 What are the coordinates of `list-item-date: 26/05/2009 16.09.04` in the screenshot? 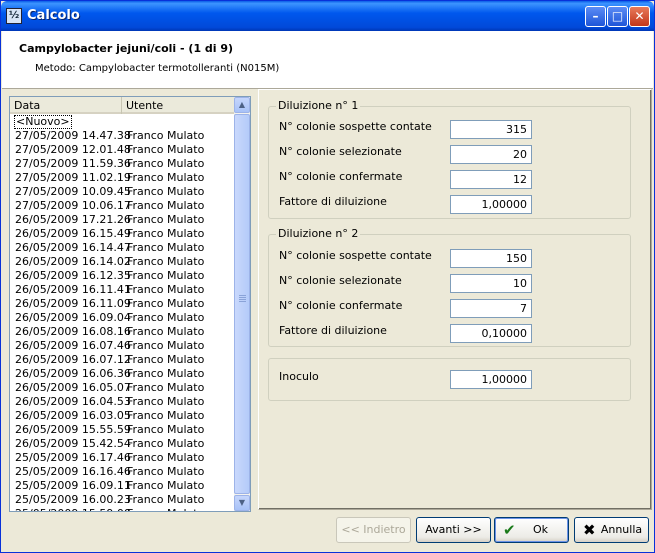 It's located at (73, 317).